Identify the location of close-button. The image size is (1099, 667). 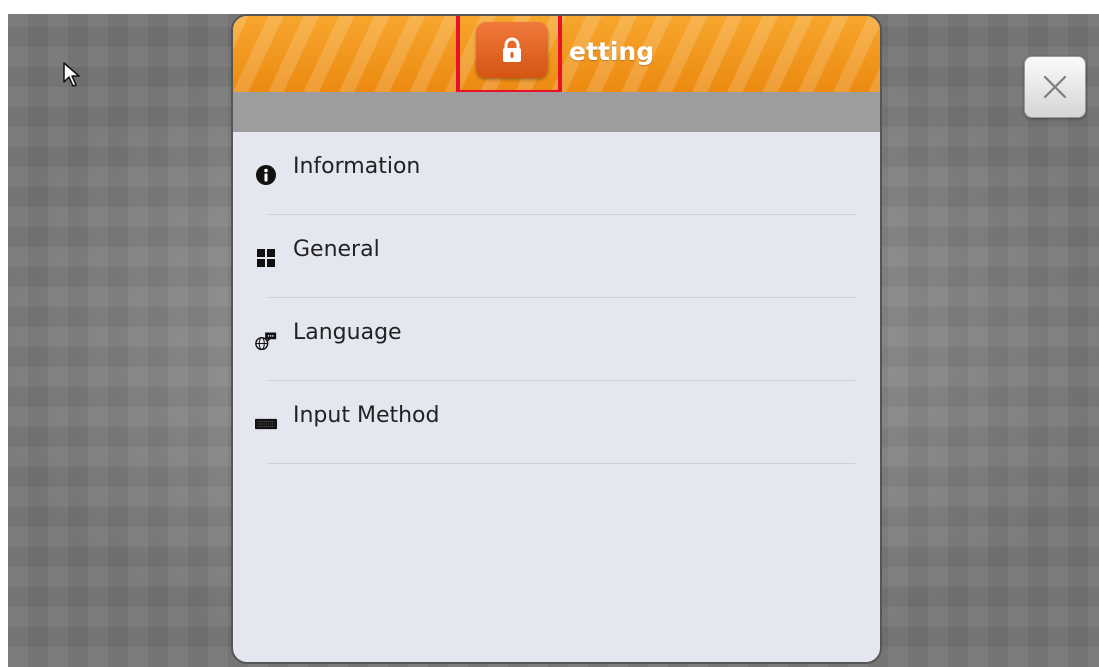
(1055, 87).